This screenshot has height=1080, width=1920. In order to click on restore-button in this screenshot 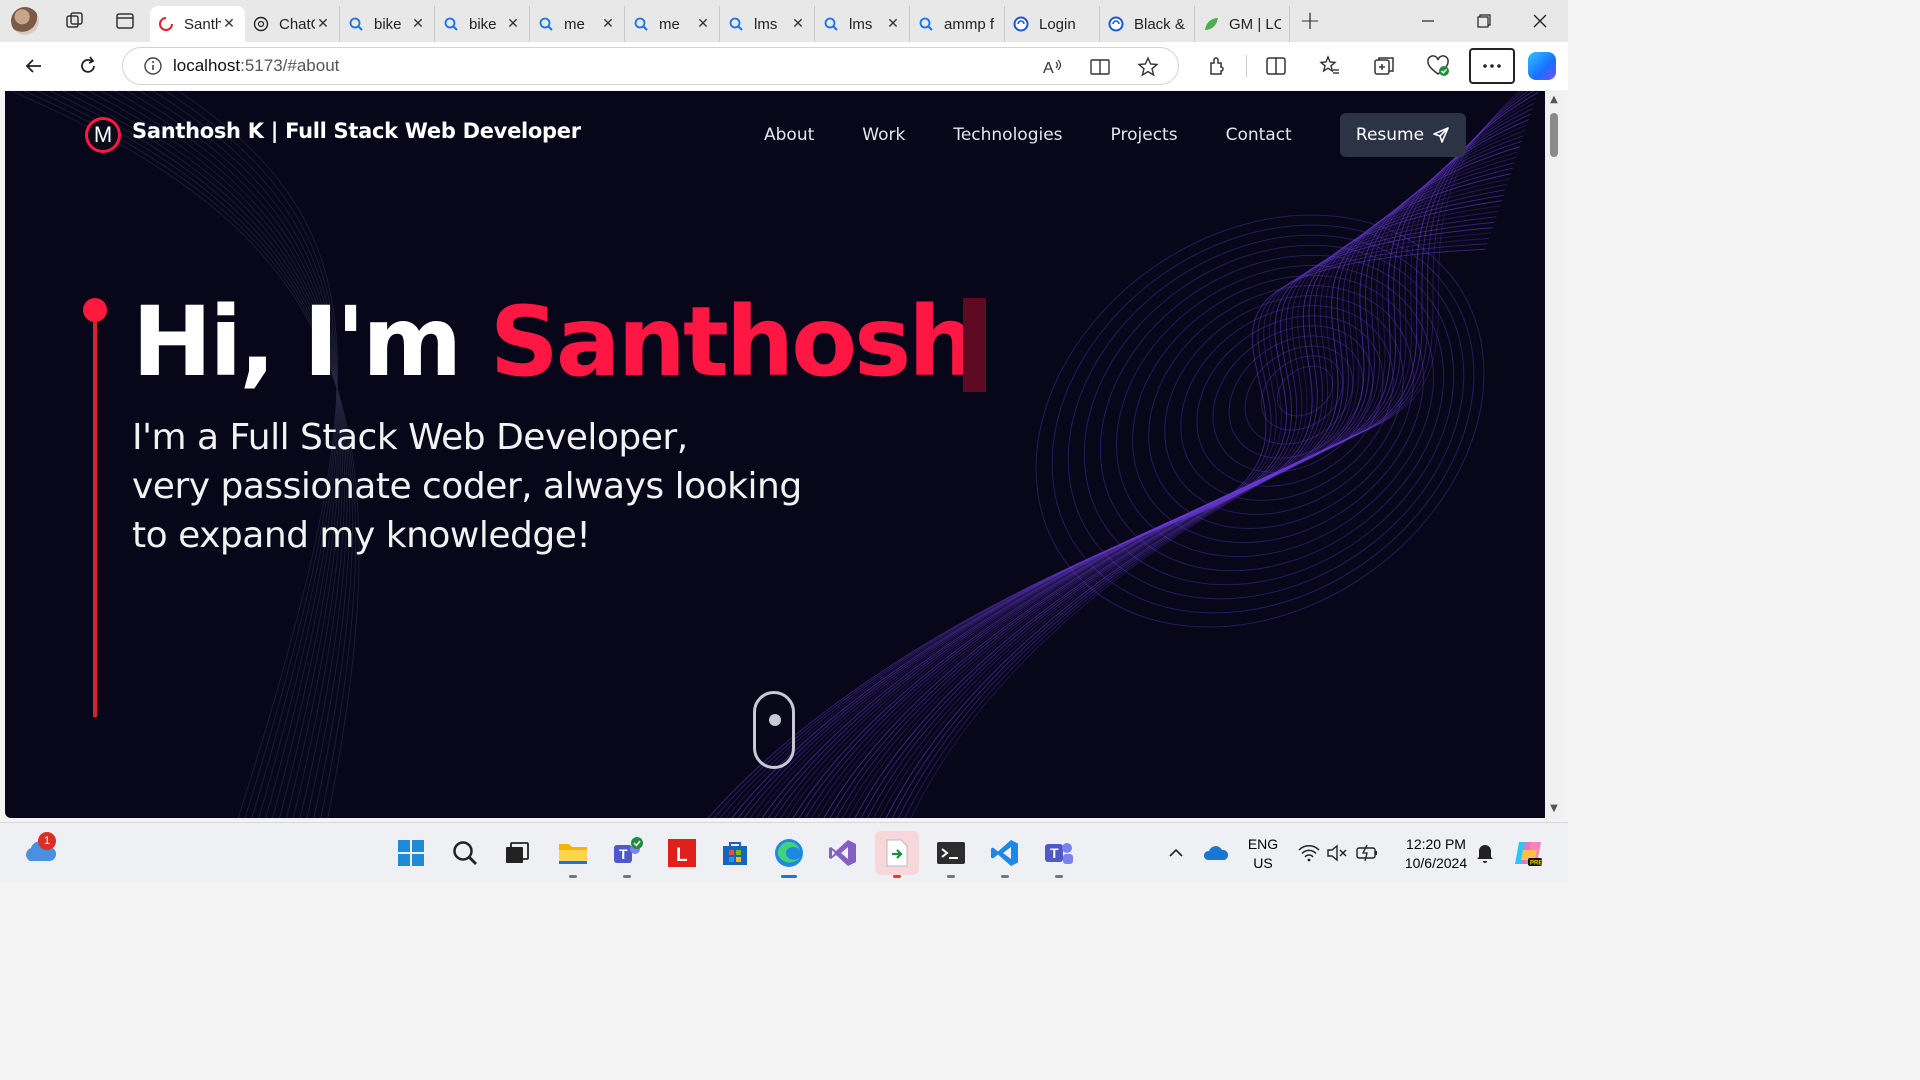, I will do `click(1484, 21)`.